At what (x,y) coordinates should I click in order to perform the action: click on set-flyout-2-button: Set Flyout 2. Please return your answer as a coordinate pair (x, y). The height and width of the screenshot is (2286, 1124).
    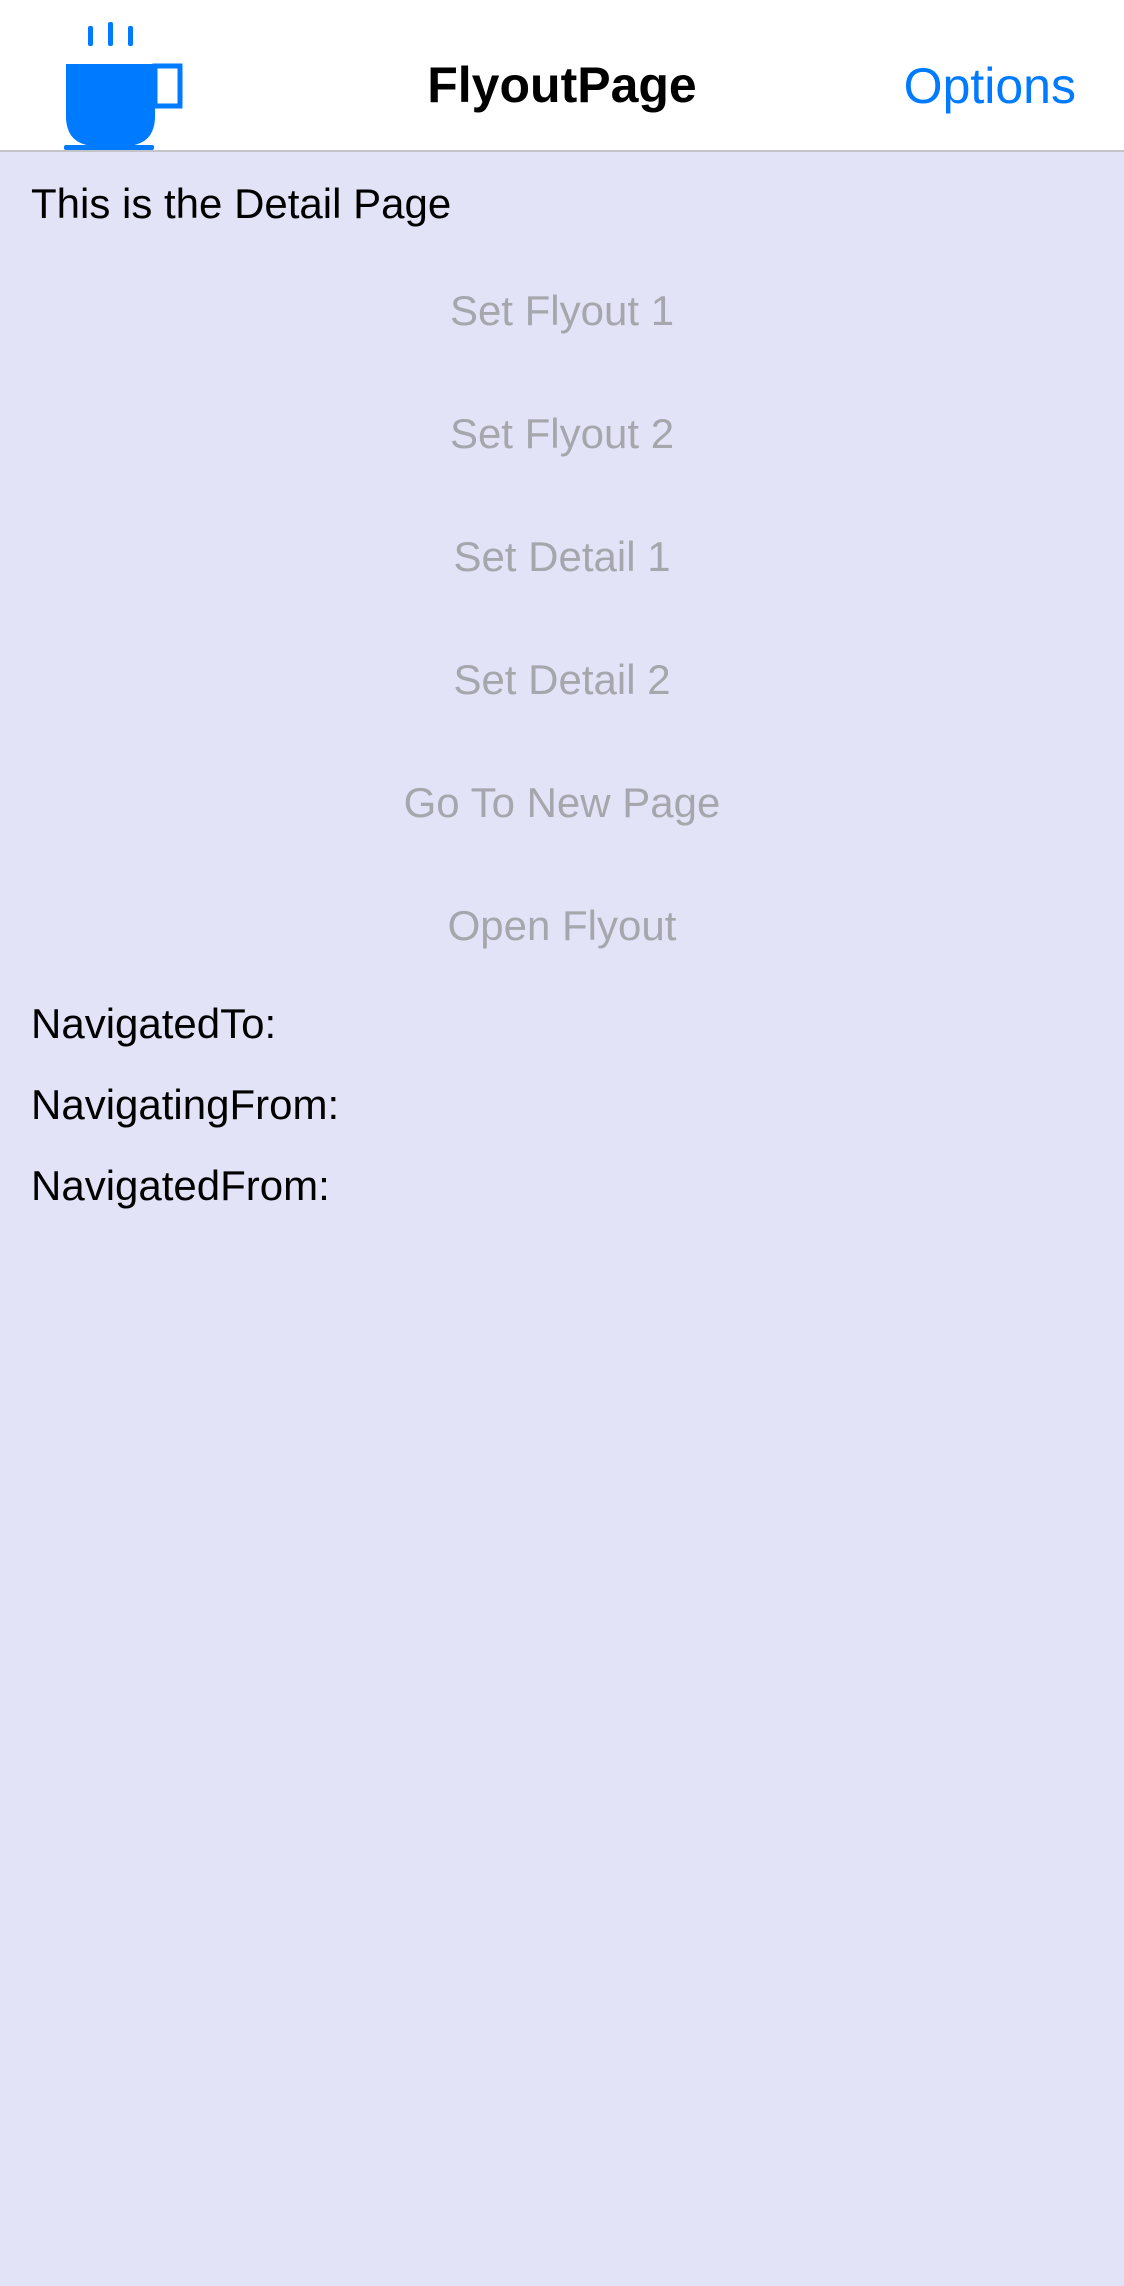
    Looking at the image, I should click on (562, 434).